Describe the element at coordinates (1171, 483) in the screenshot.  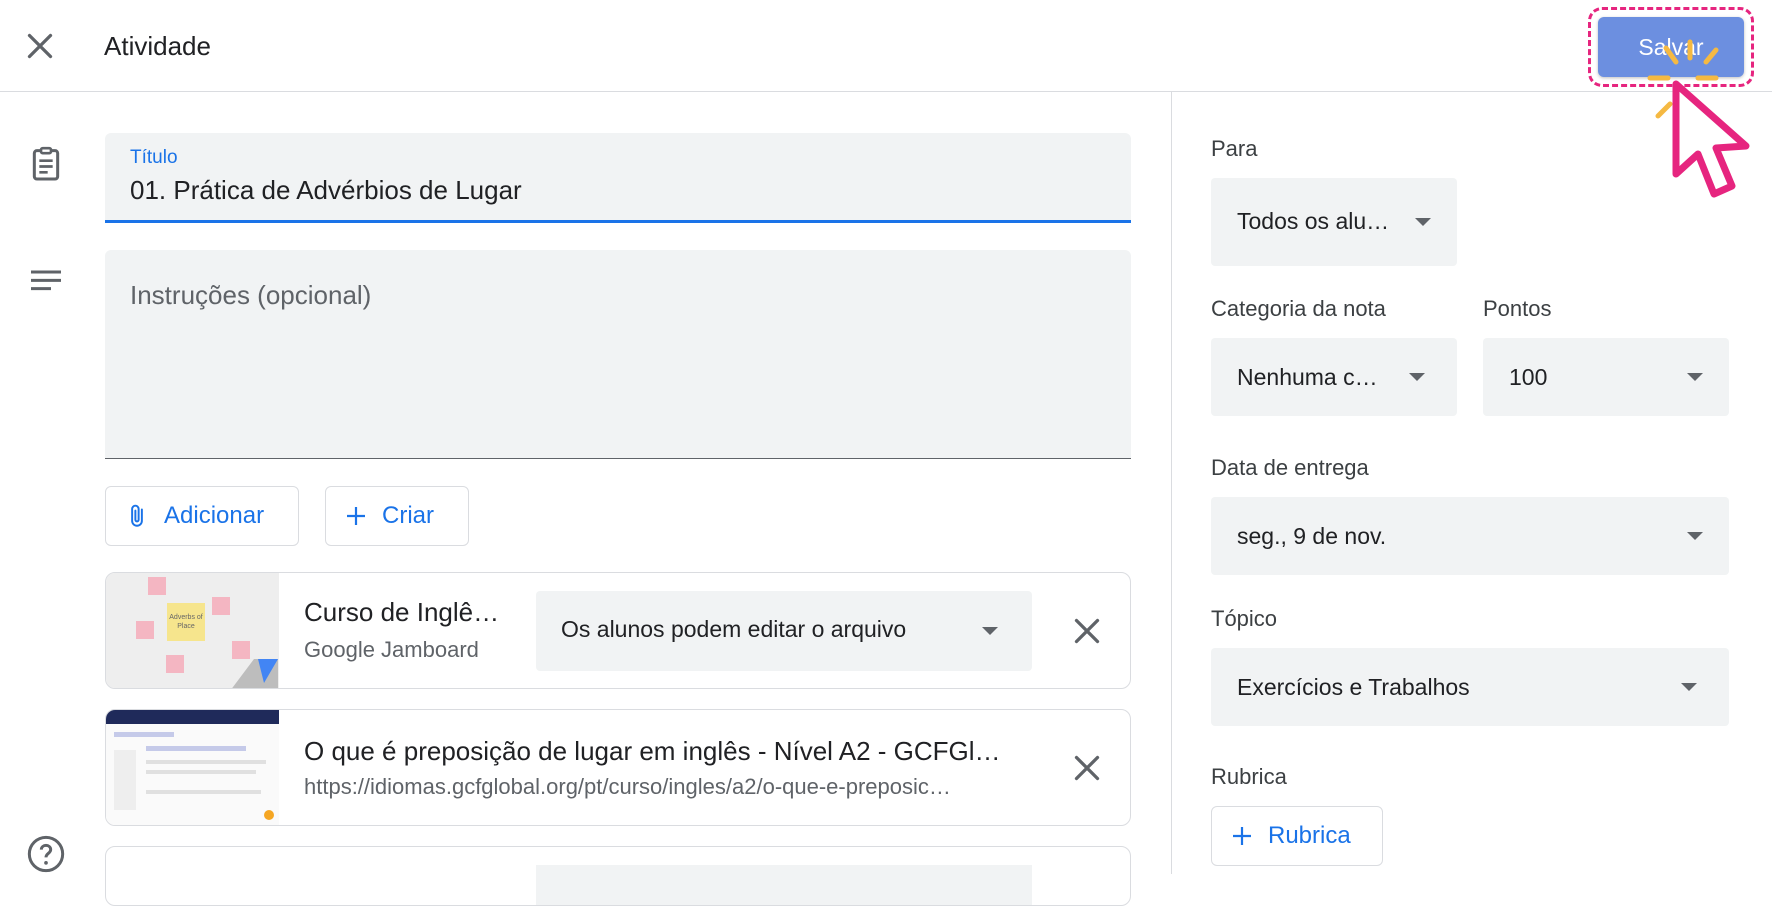
I see `panel-divider` at that location.